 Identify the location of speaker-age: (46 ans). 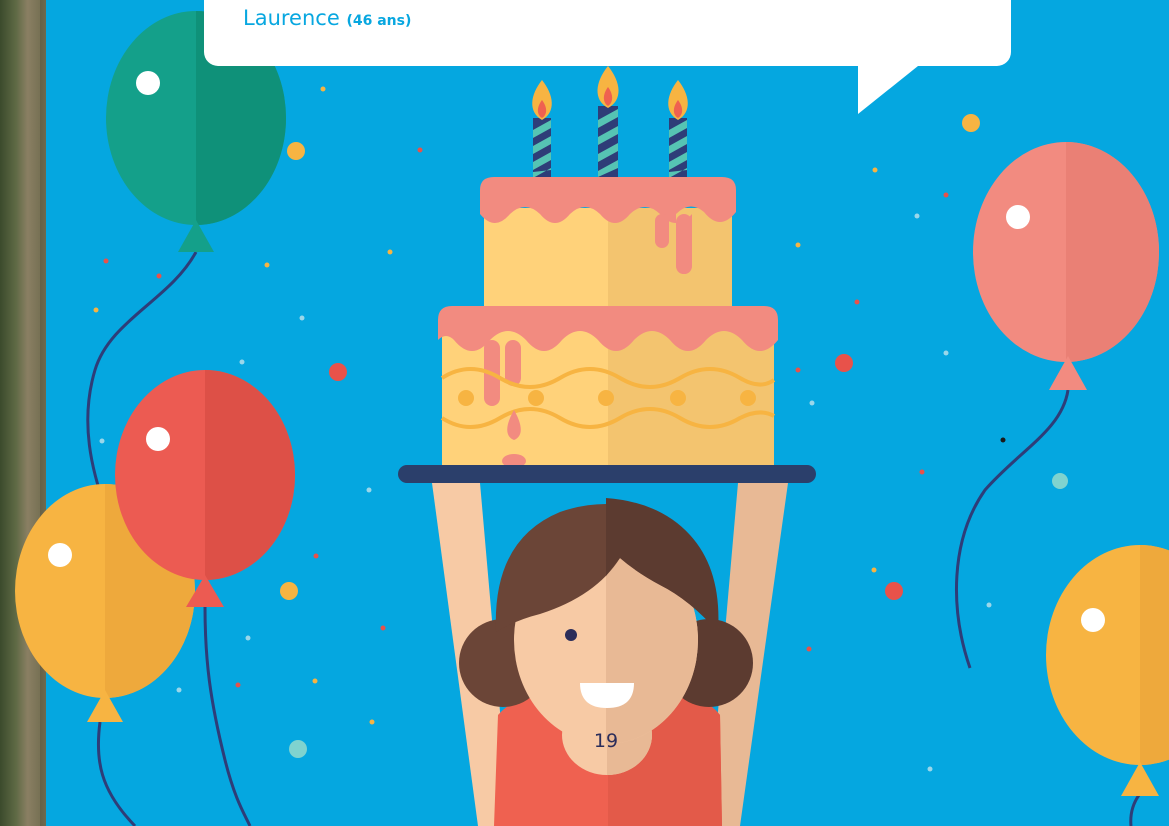
(379, 21).